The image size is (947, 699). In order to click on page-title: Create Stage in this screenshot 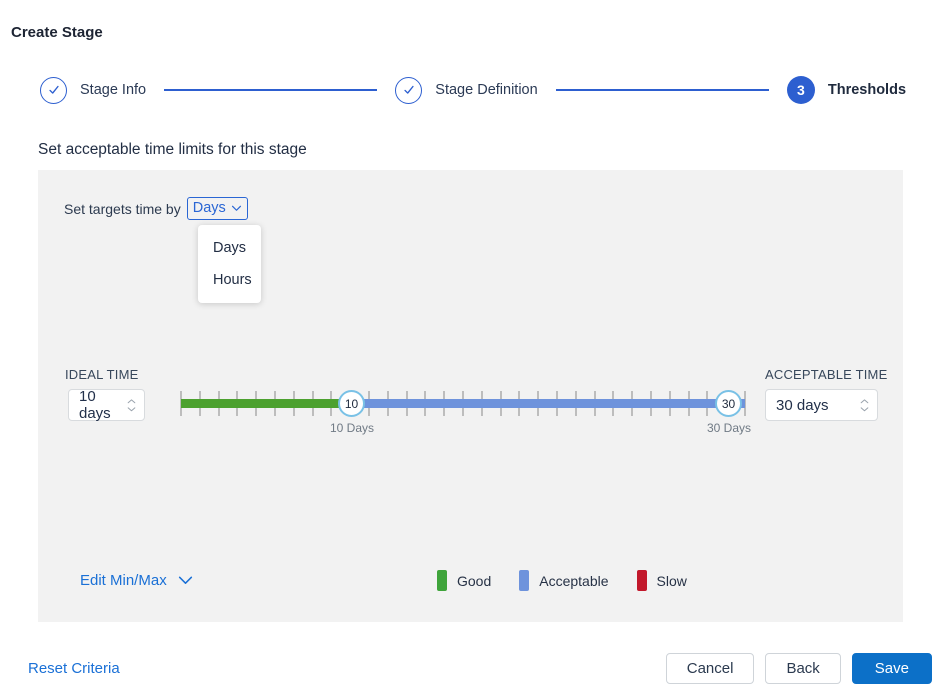, I will do `click(57, 32)`.